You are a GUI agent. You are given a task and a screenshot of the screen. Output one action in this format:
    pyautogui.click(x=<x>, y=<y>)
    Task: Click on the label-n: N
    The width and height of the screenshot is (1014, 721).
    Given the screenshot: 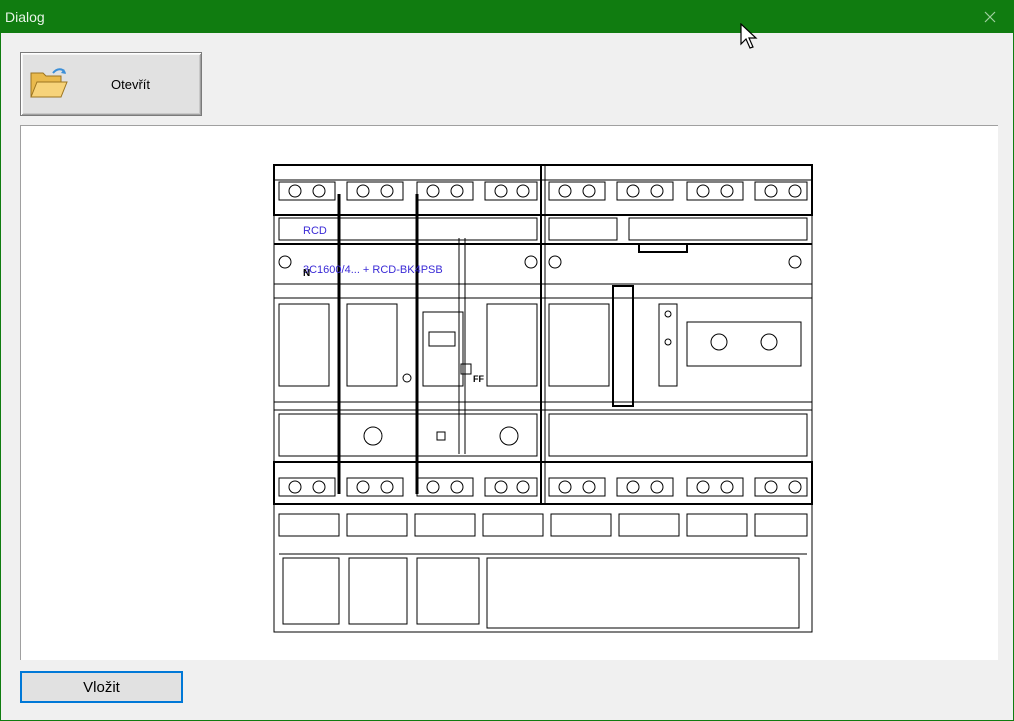 What is the action you would take?
    pyautogui.click(x=307, y=273)
    